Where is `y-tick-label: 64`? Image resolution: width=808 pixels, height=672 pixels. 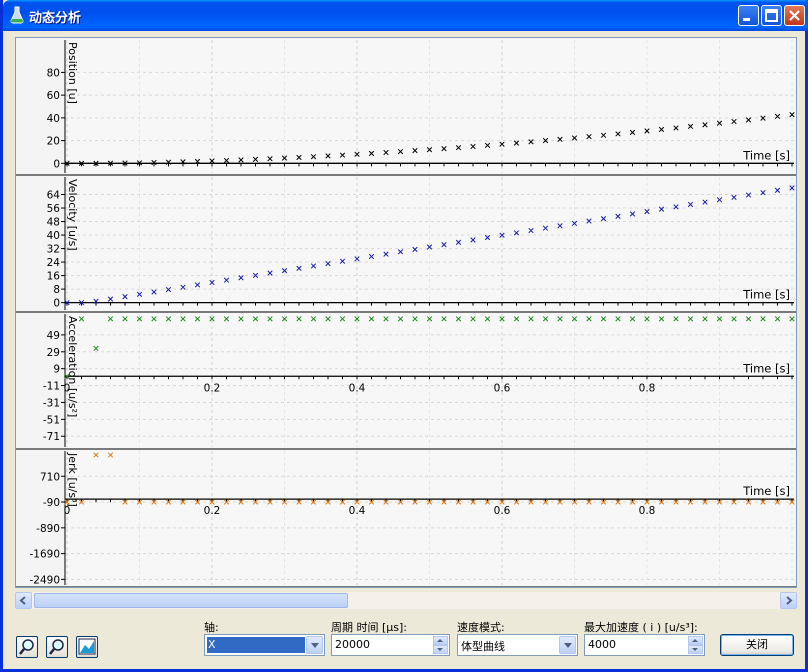
y-tick-label: 64 is located at coordinates (54, 196).